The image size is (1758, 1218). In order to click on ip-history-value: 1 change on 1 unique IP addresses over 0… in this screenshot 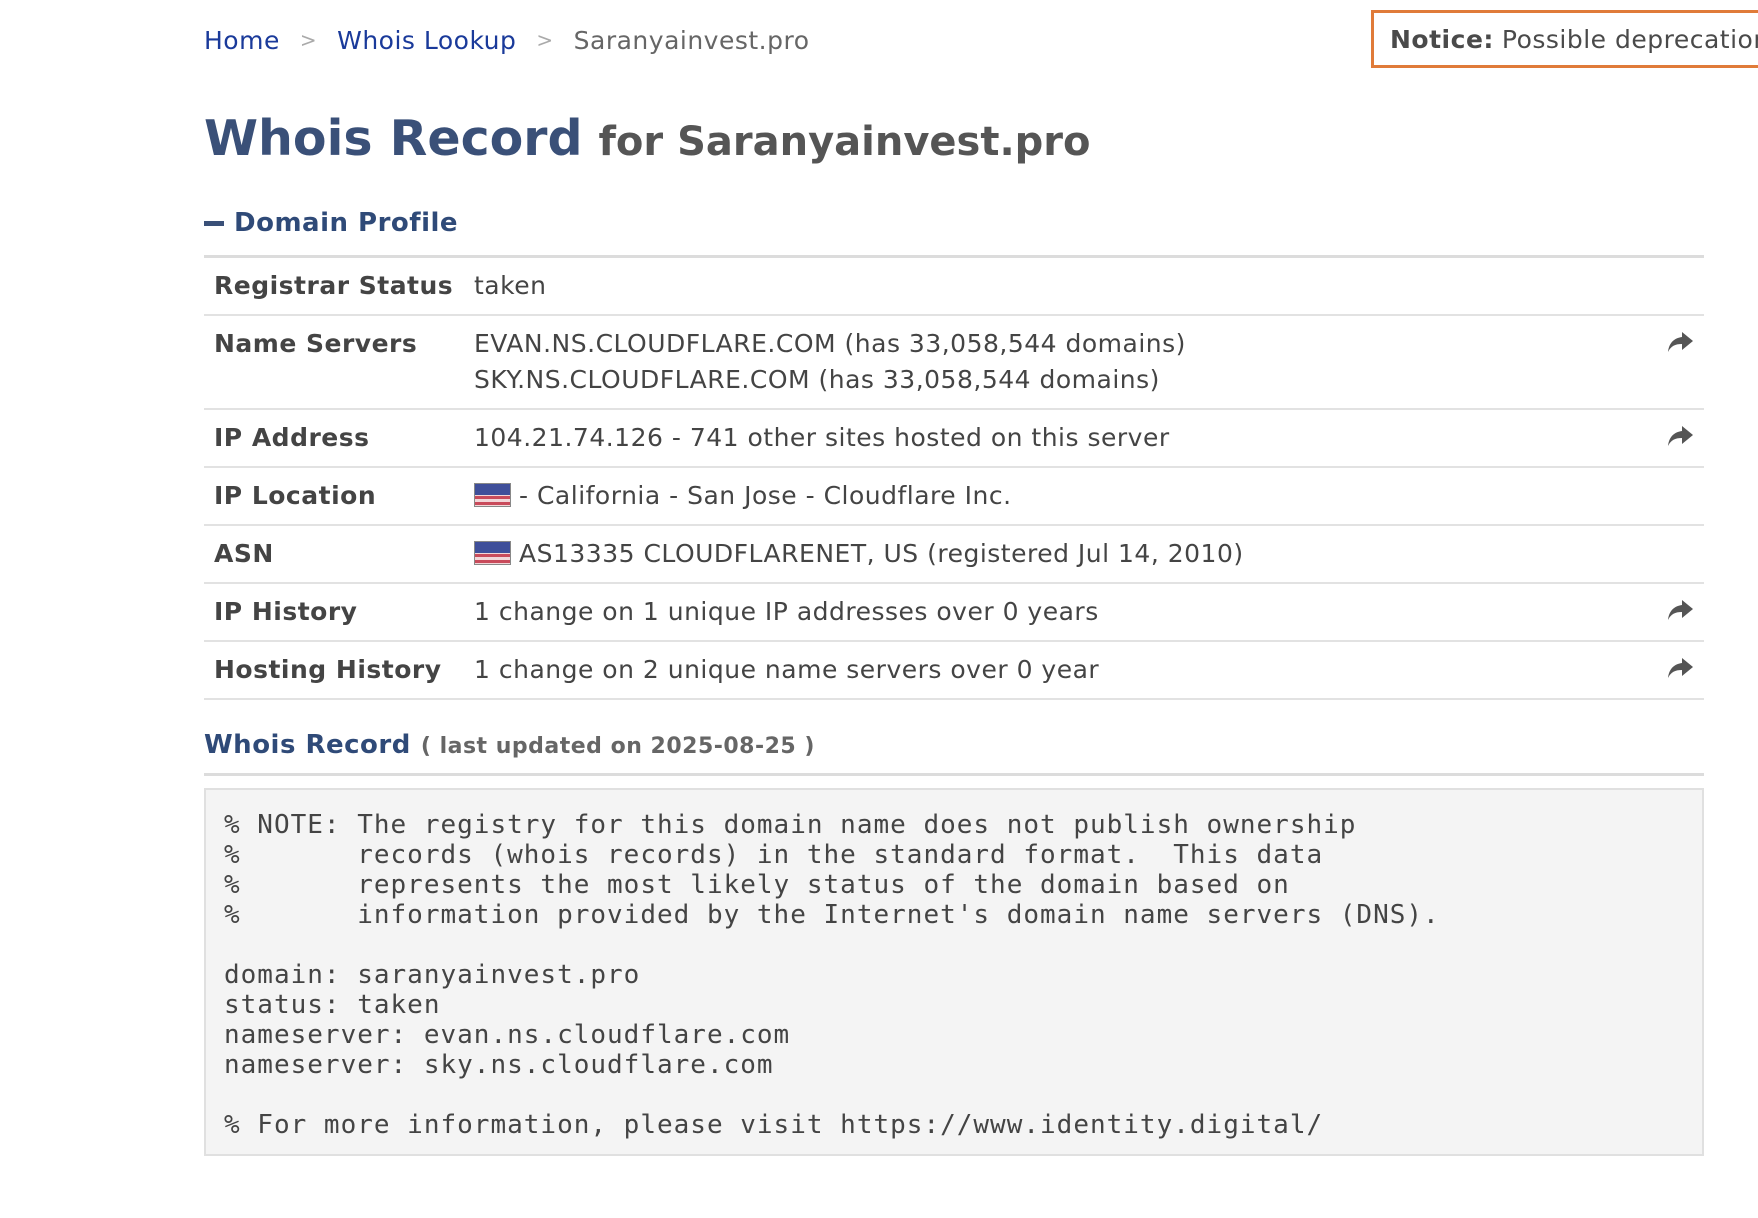, I will do `click(786, 611)`.